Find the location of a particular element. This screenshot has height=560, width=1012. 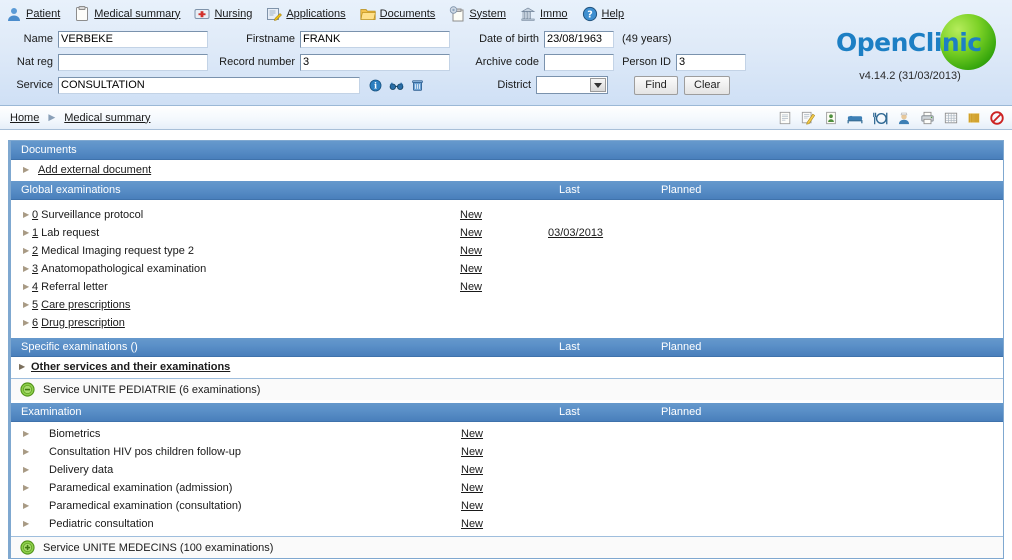

firstname-label: Firstname is located at coordinates (270, 39).